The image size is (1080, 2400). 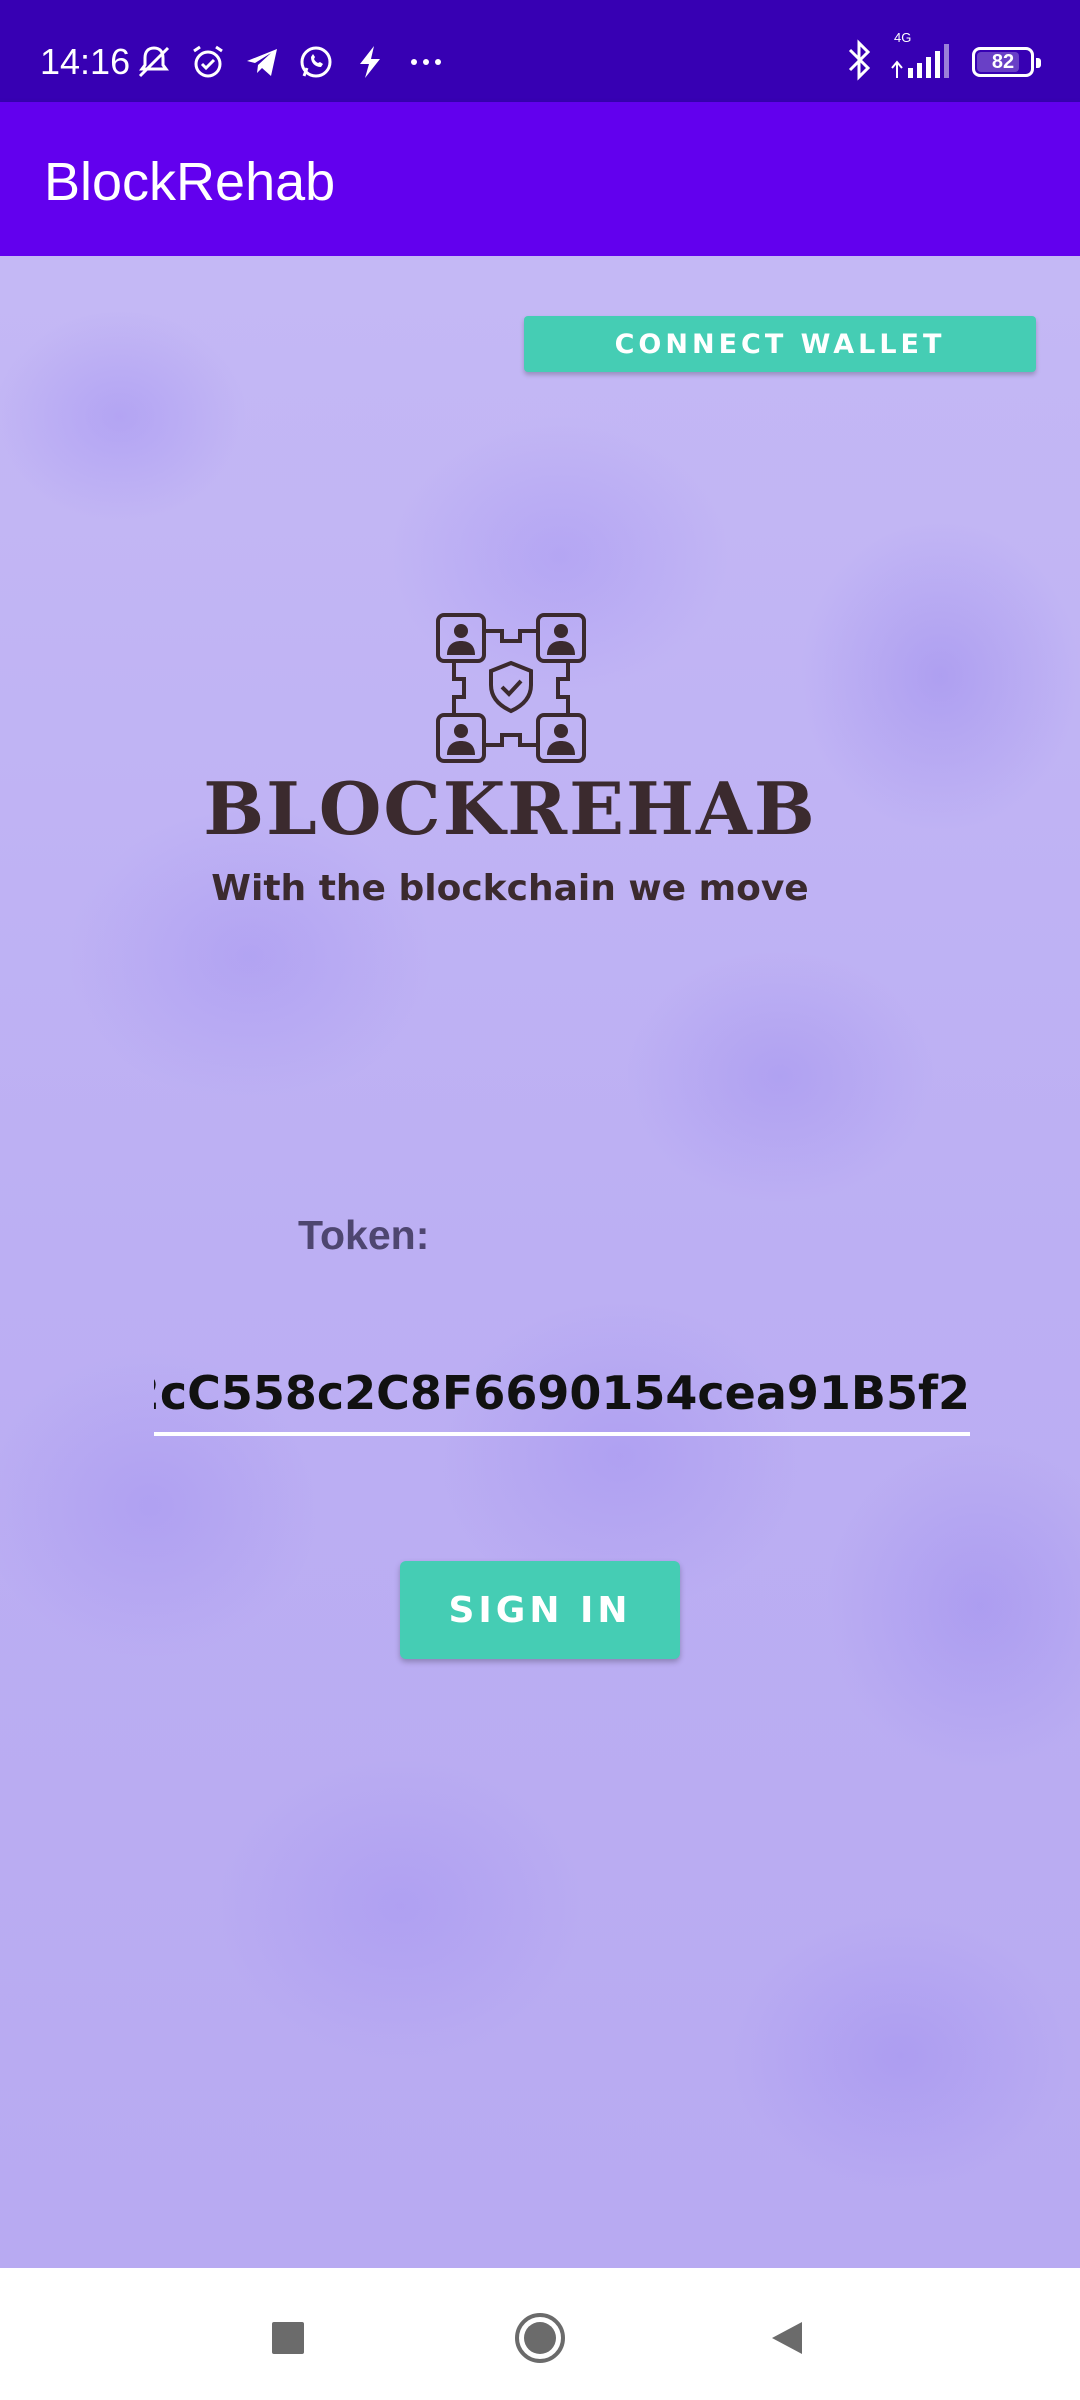 I want to click on navigation-bar, so click(x=540, y=2334).